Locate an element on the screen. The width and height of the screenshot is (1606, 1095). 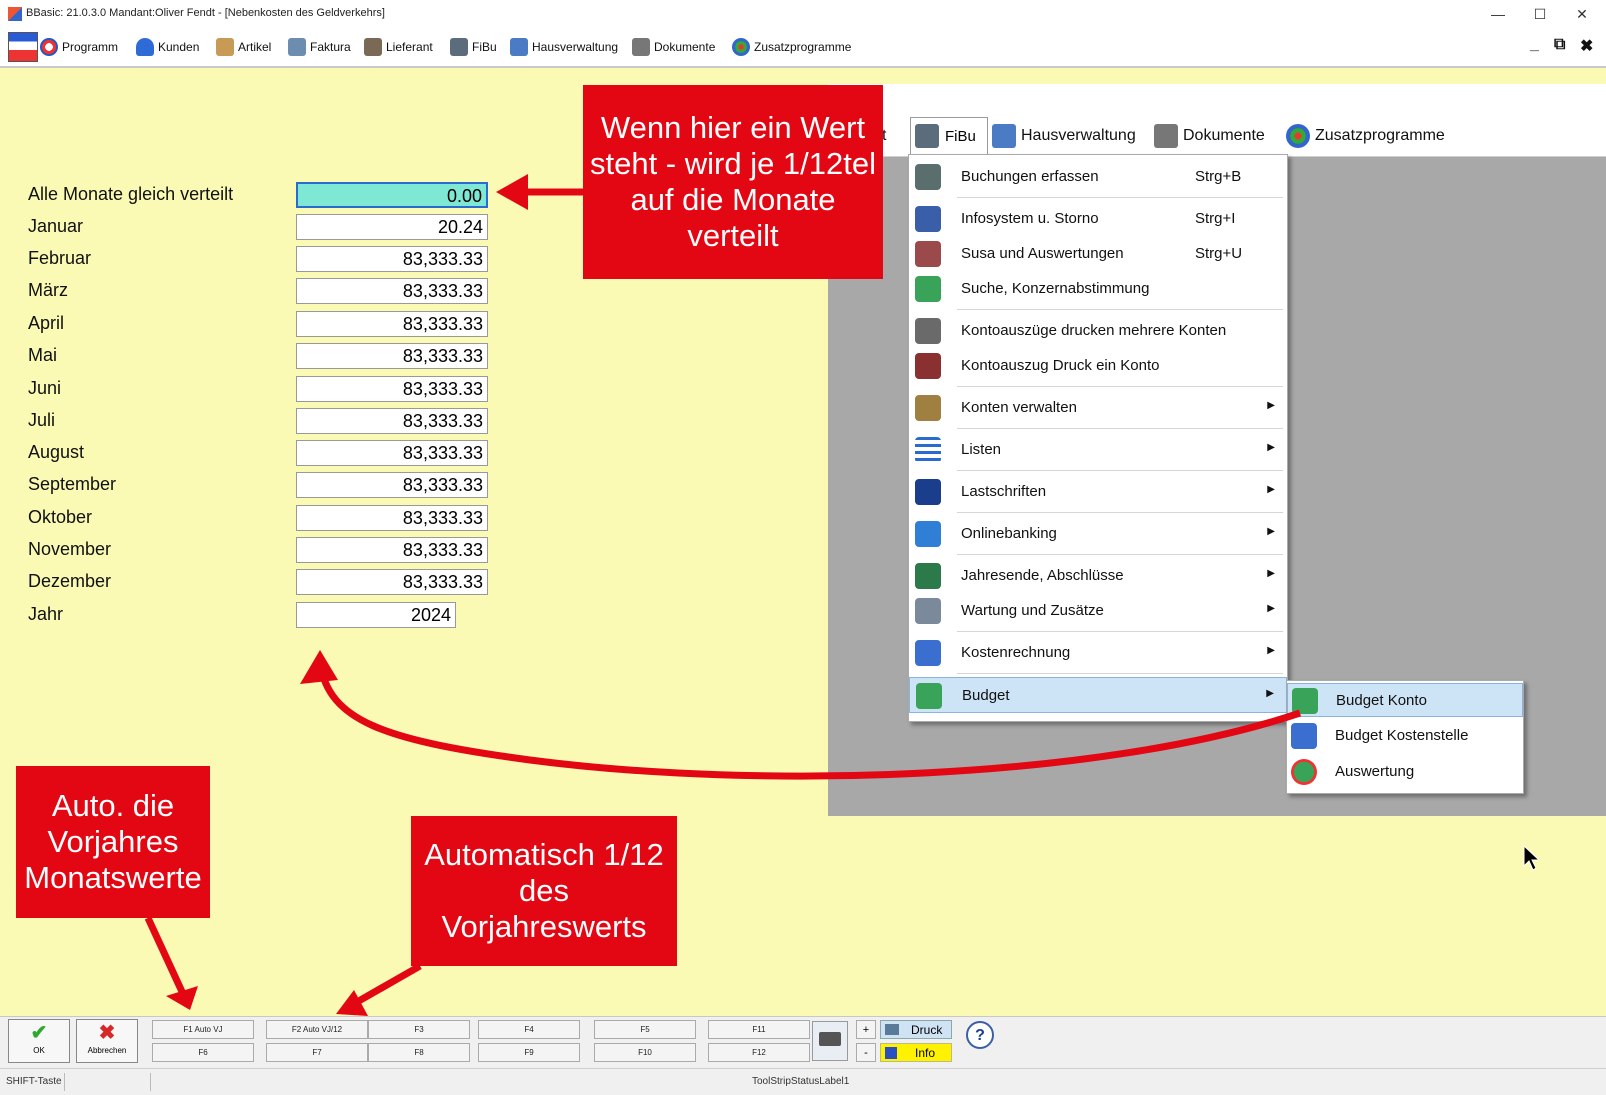
kontoauszuege-icon is located at coordinates (928, 331).